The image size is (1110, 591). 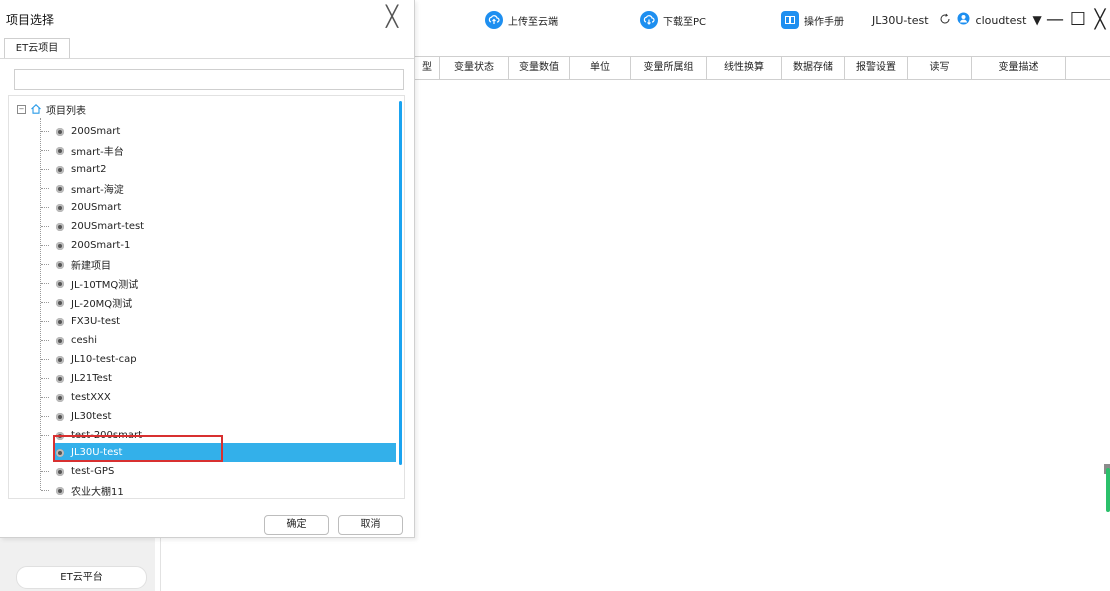 I want to click on project-label: 200Smart, so click(x=96, y=131).